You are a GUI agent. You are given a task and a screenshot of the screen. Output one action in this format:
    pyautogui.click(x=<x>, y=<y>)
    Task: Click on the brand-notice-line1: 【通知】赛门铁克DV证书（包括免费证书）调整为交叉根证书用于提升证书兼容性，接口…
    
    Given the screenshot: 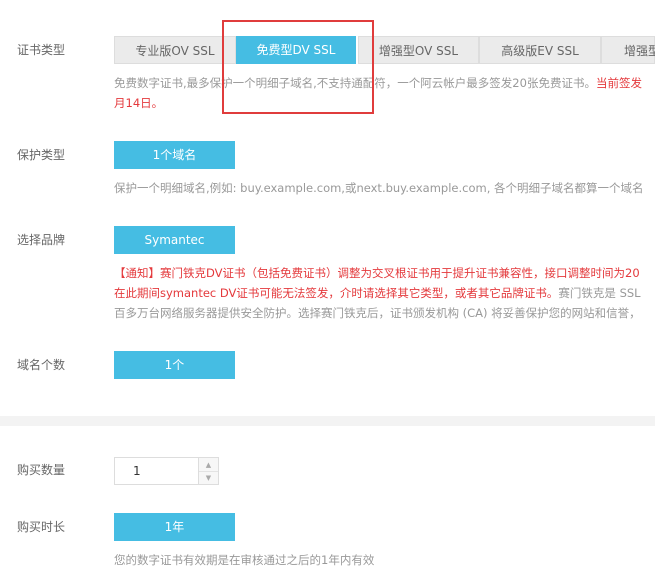 What is the action you would take?
    pyautogui.click(x=377, y=273)
    